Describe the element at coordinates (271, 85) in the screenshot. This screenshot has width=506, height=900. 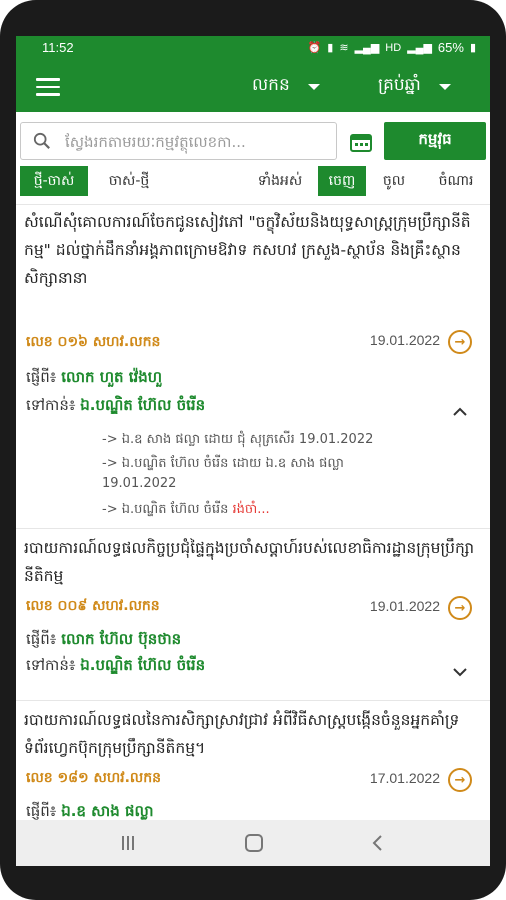
I see `department-dropdown-label: លកន` at that location.